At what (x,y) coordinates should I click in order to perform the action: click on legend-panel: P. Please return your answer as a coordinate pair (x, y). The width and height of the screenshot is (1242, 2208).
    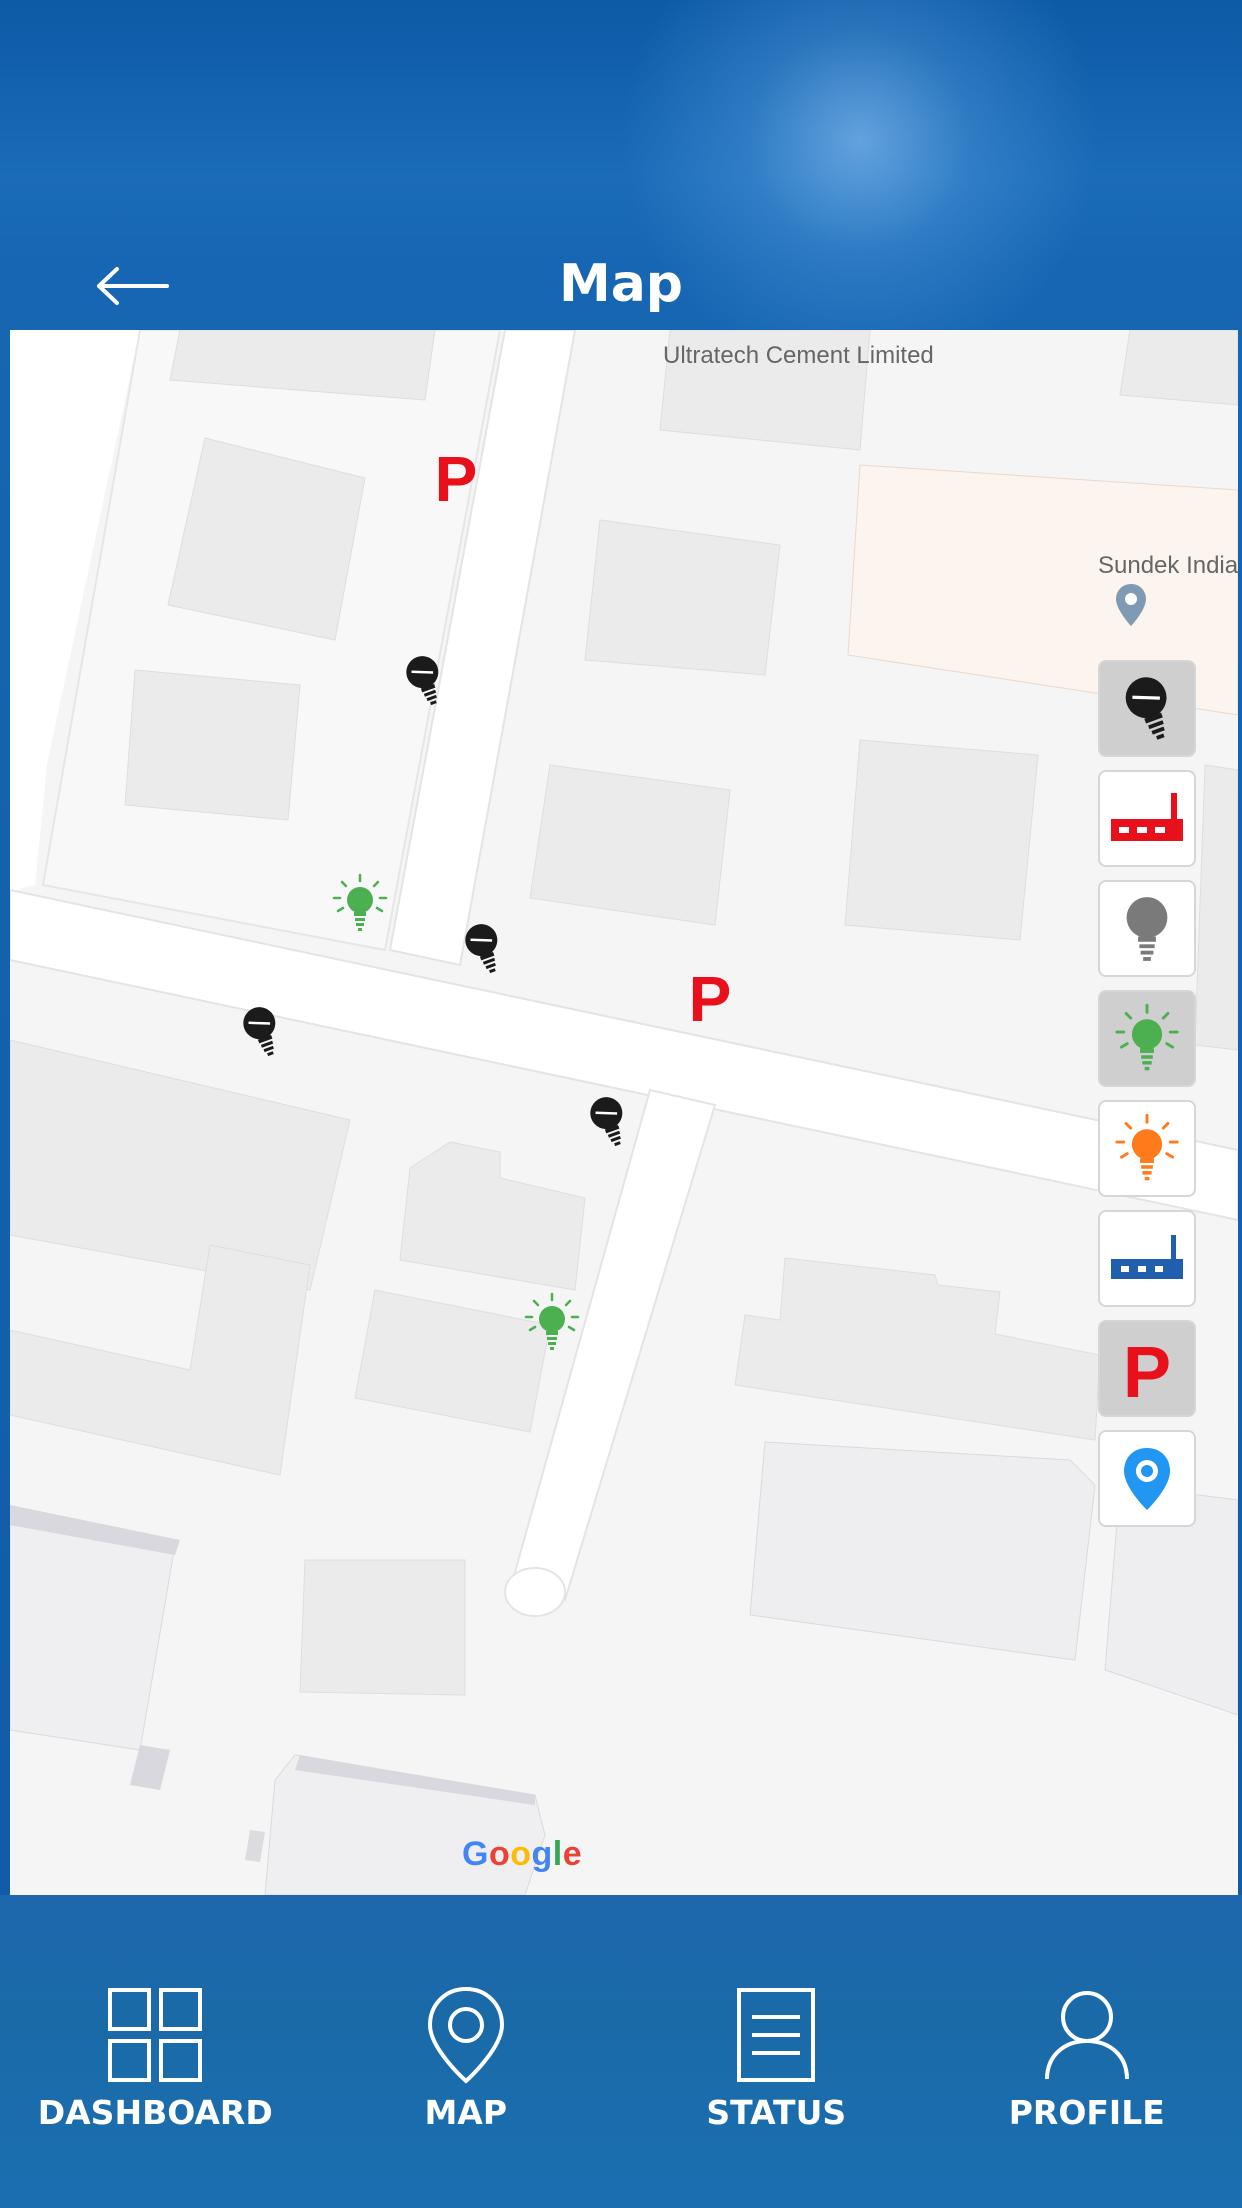
    Looking at the image, I should click on (1148, 1100).